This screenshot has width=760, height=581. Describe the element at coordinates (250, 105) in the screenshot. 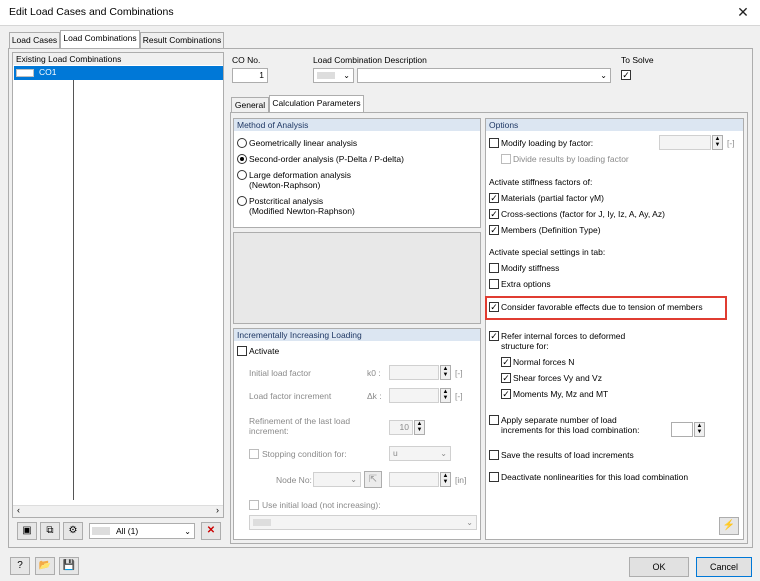

I see `tab-general: General` at that location.